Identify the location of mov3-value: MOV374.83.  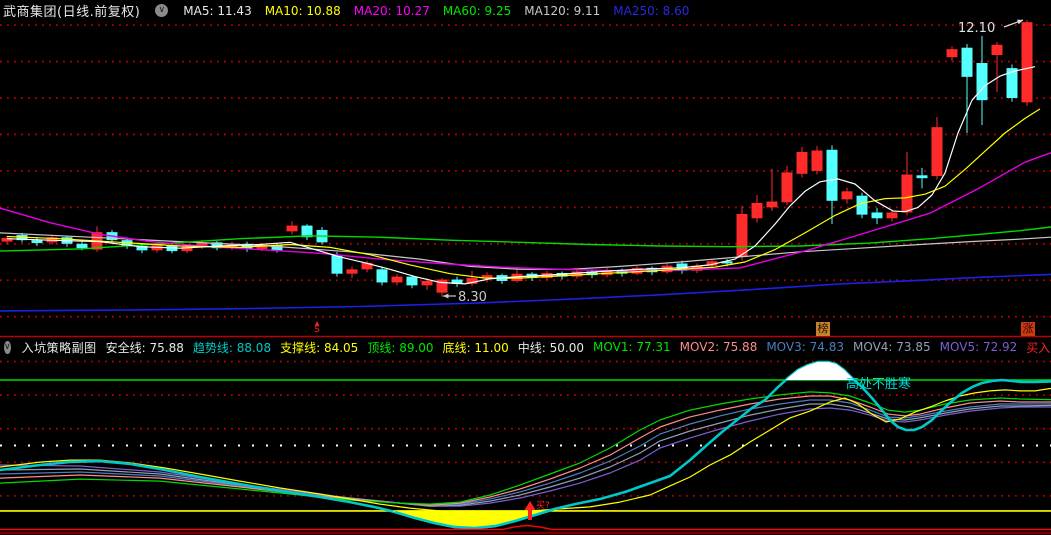
(805, 347).